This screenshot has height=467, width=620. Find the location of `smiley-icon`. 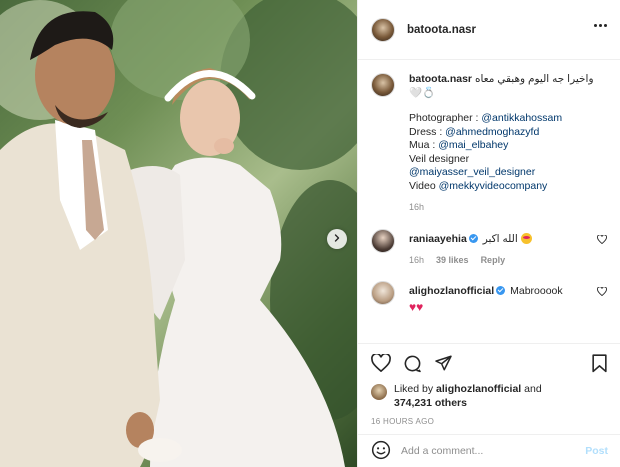

smiley-icon is located at coordinates (381, 451).